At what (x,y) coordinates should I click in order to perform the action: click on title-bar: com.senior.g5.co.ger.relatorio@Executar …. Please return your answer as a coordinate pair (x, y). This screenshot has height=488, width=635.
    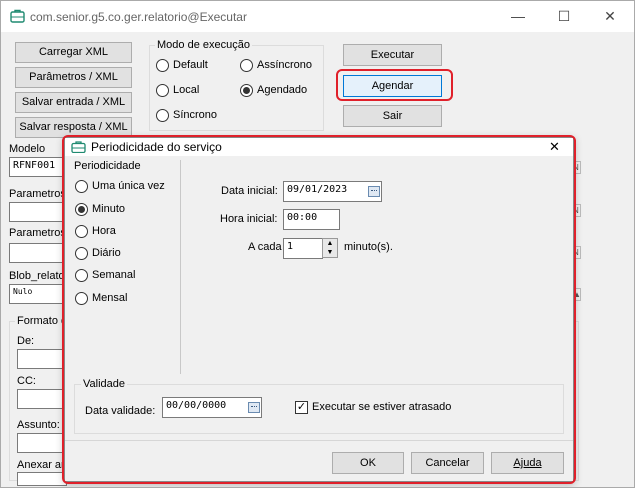
    Looking at the image, I should click on (317, 16).